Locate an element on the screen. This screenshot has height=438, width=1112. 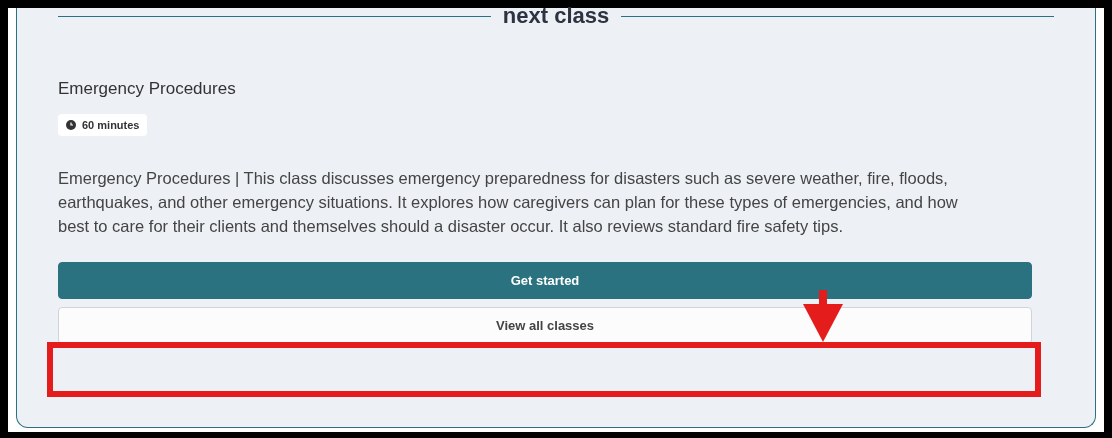
get-started-button: Get started is located at coordinates (545, 280).